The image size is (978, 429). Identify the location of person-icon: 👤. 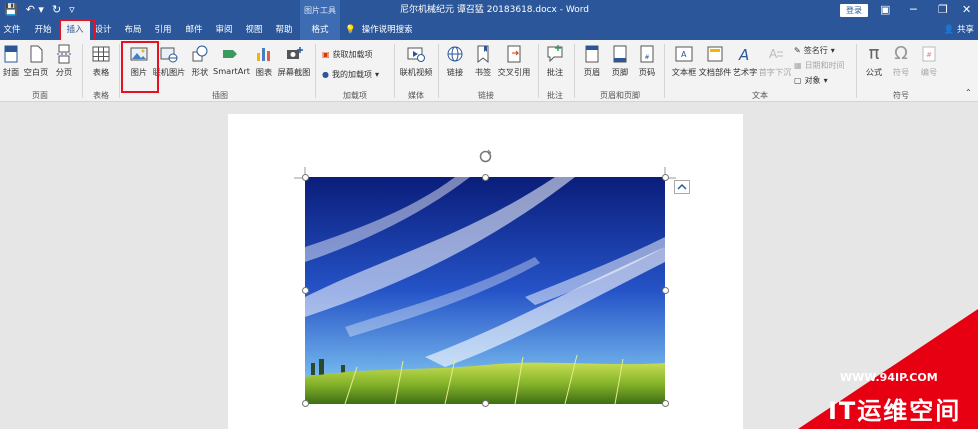
(949, 30).